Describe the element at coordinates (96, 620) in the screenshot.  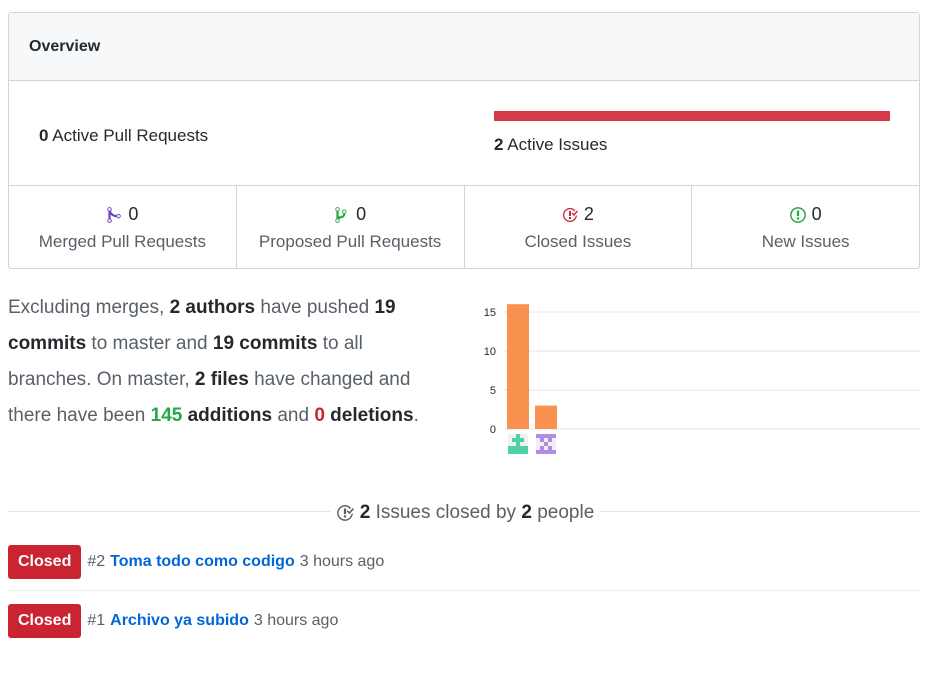
I see `issue-number: #1` at that location.